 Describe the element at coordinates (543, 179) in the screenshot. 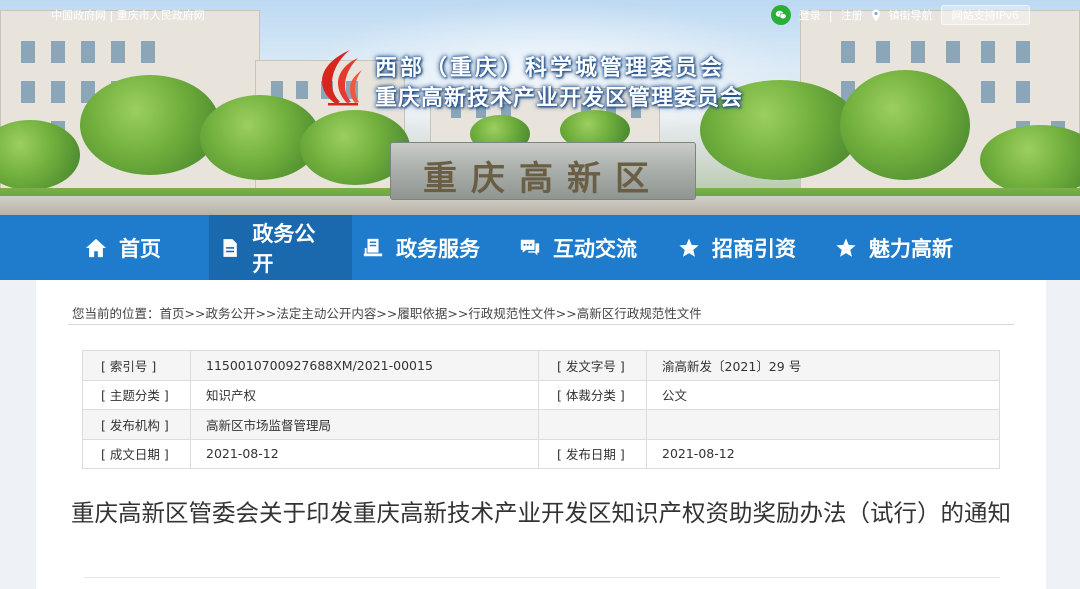

I see `stone-monument-text: 重庆高新区` at that location.